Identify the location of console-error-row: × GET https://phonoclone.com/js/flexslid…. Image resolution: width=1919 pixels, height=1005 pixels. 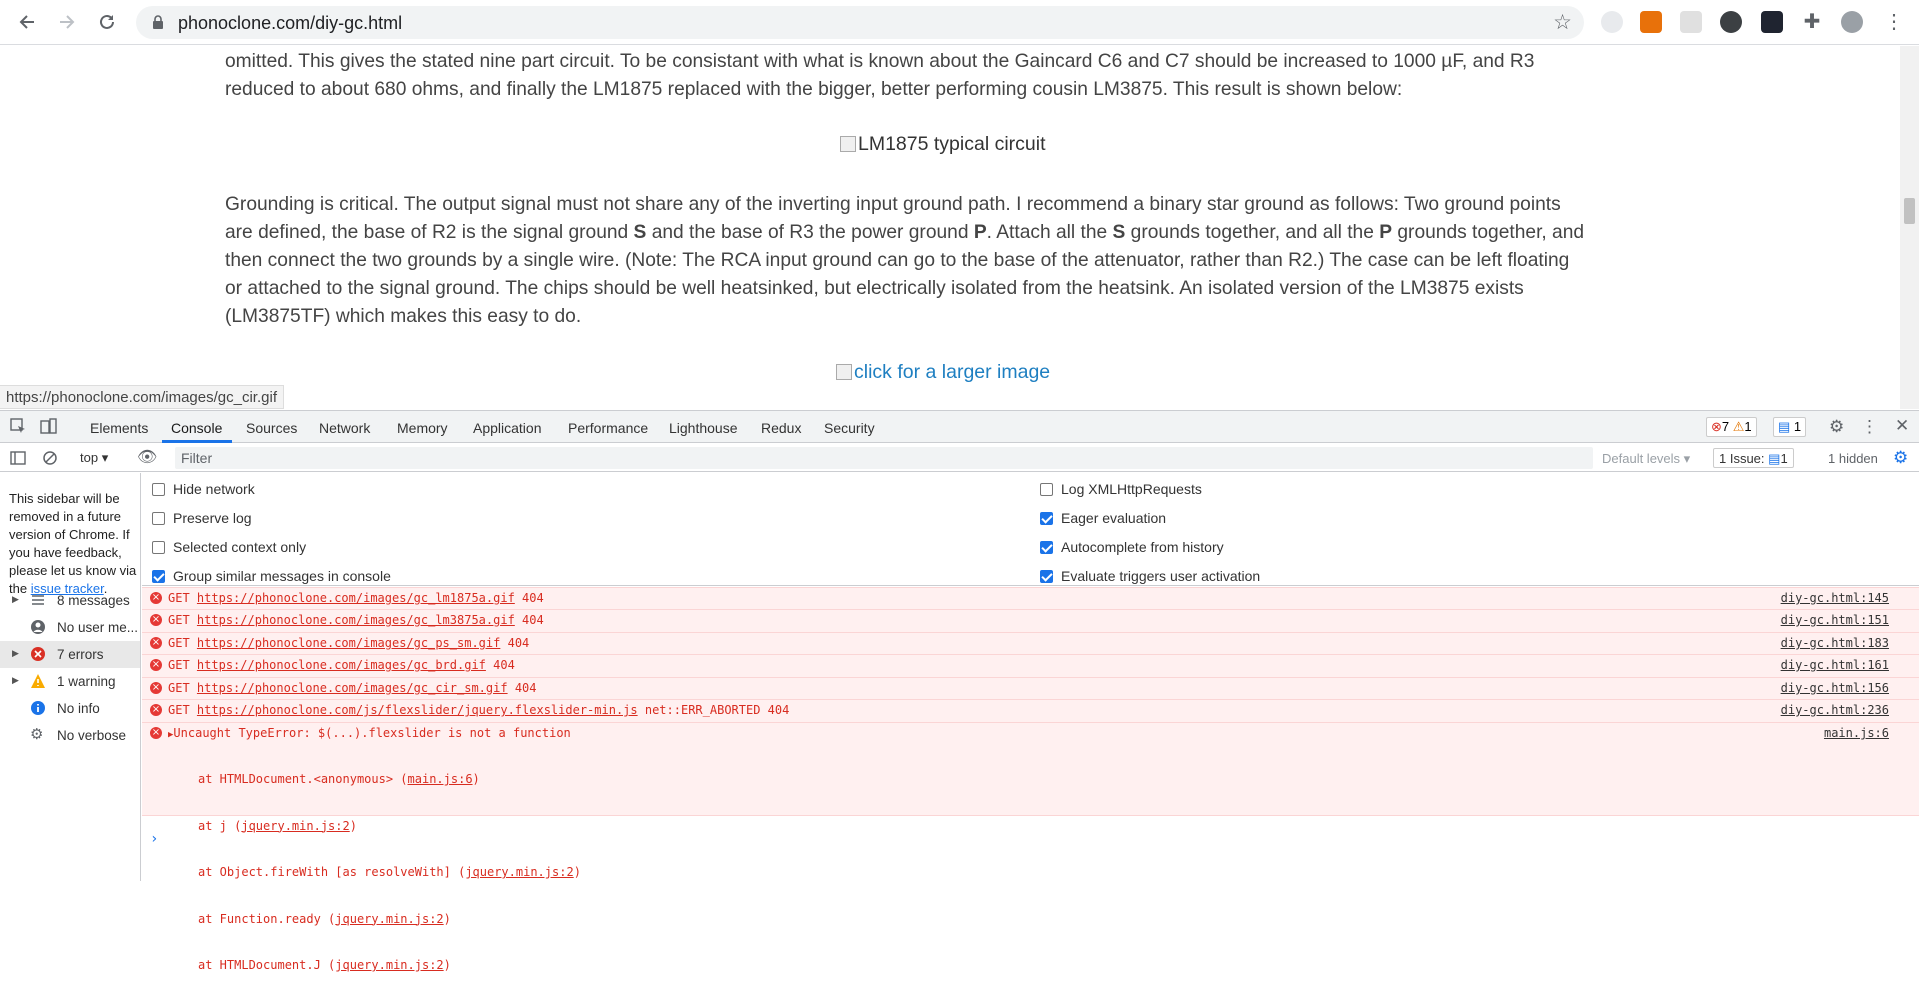
(1030, 710).